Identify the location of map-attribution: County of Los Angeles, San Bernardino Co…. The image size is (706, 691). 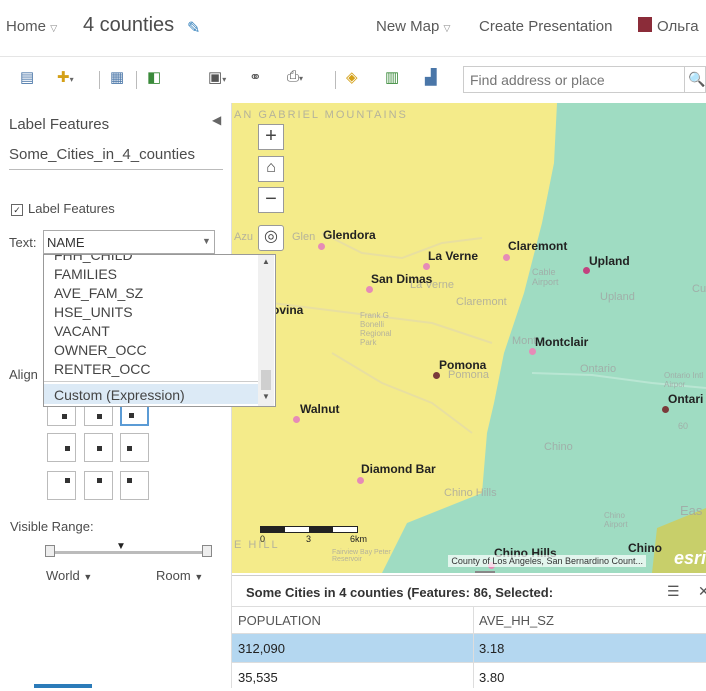
(547, 561).